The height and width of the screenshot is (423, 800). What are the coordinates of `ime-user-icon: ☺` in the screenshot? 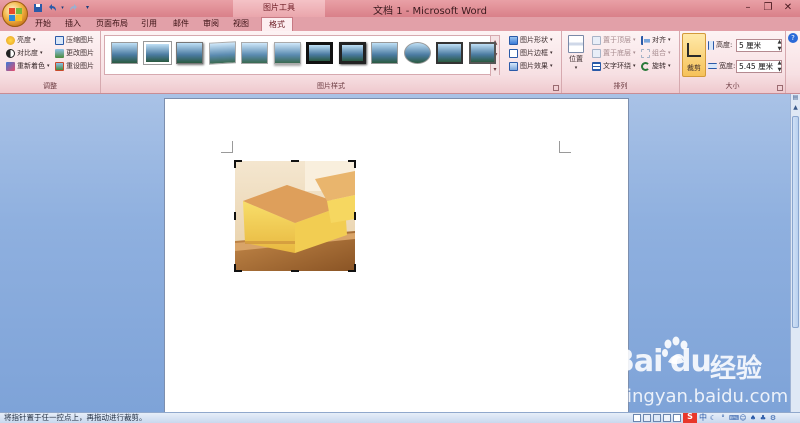 It's located at (743, 418).